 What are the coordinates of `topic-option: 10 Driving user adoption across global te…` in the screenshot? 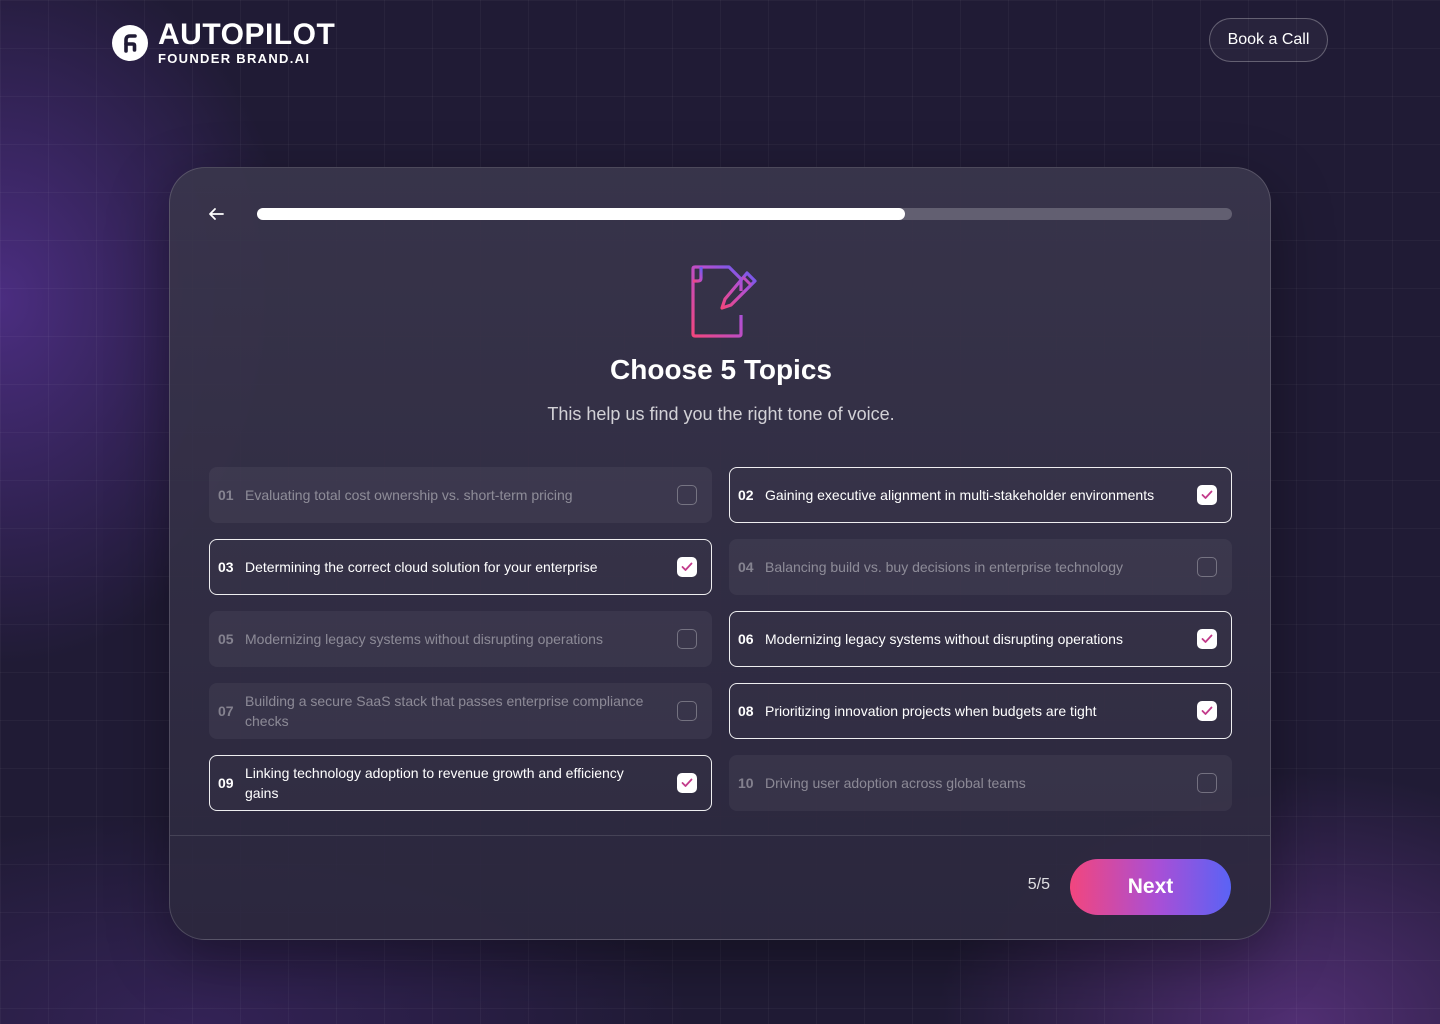 It's located at (980, 783).